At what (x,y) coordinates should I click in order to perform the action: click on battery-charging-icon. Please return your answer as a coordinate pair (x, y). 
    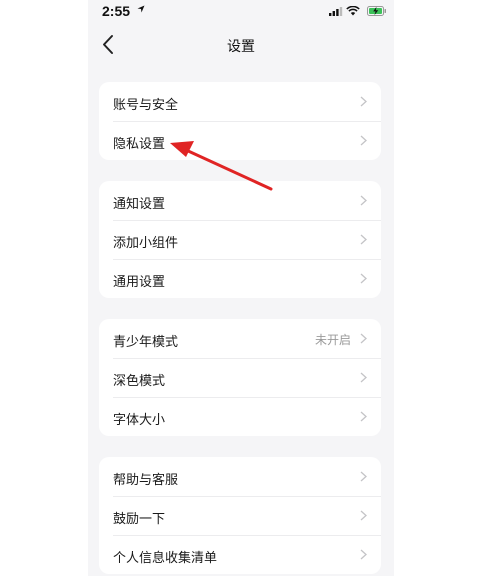
    Looking at the image, I should click on (376, 11).